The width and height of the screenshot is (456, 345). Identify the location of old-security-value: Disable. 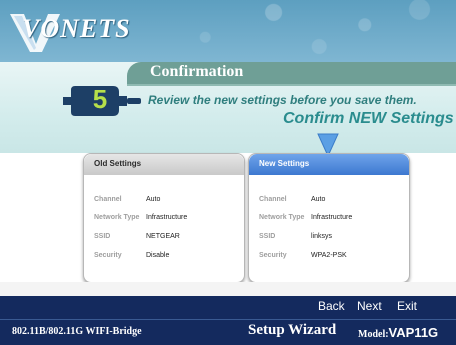
(158, 255).